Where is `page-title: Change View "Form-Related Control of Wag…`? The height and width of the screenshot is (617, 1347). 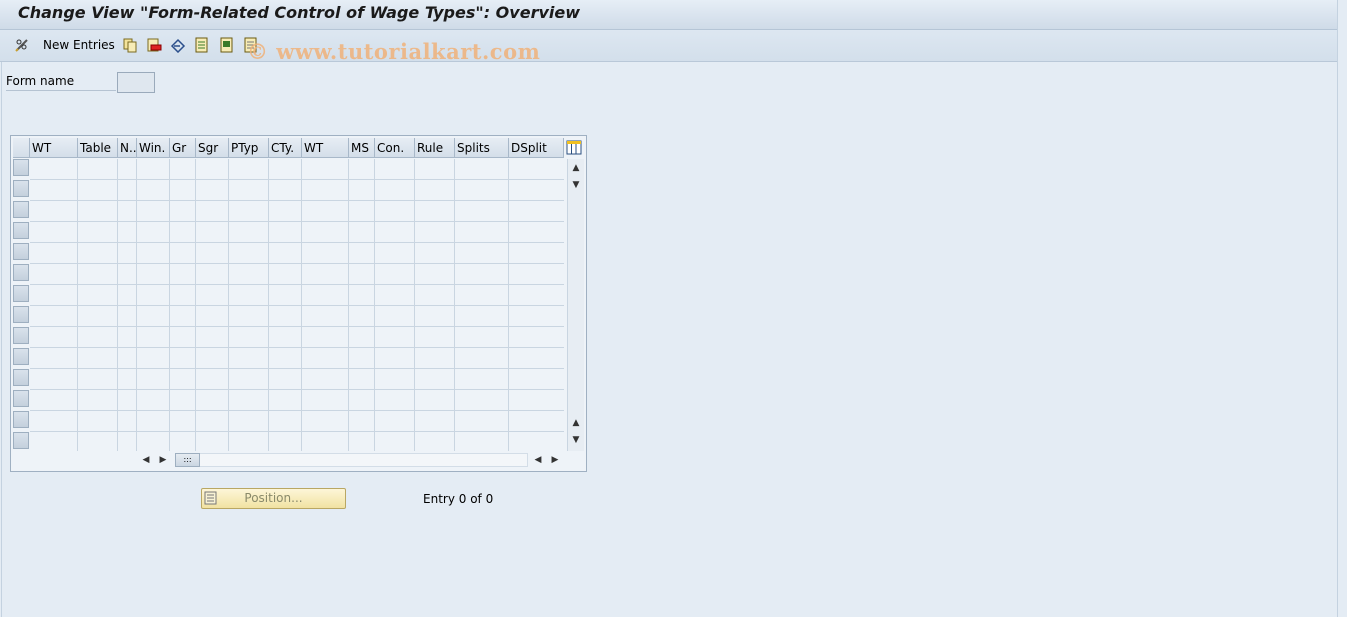
page-title: Change View "Form-Related Control of Wag… is located at coordinates (299, 12).